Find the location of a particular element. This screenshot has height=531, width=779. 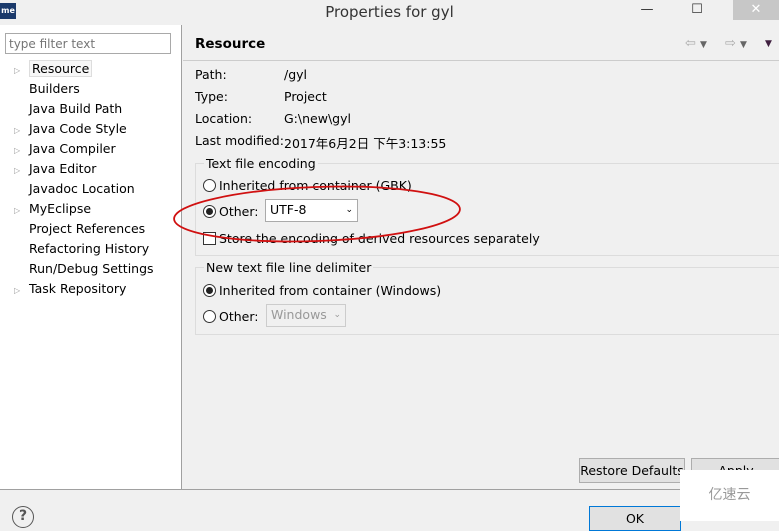

sidebar-item-label: Java Compiler is located at coordinates (72, 148).